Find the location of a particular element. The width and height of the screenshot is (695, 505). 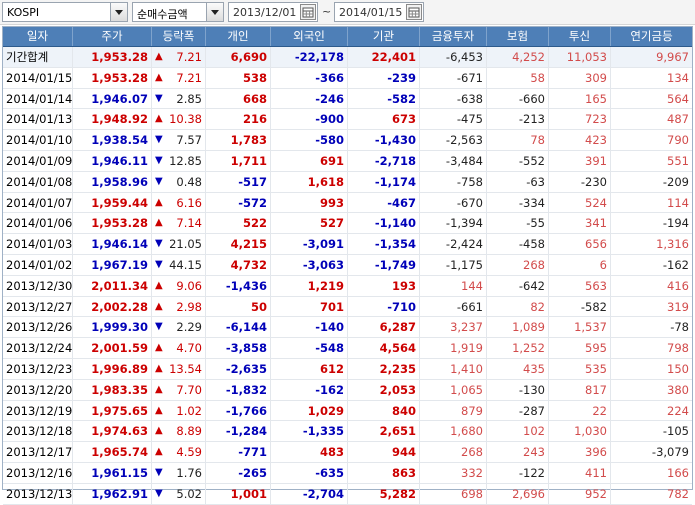

investment-trust-cell: 411 is located at coordinates (580, 473).